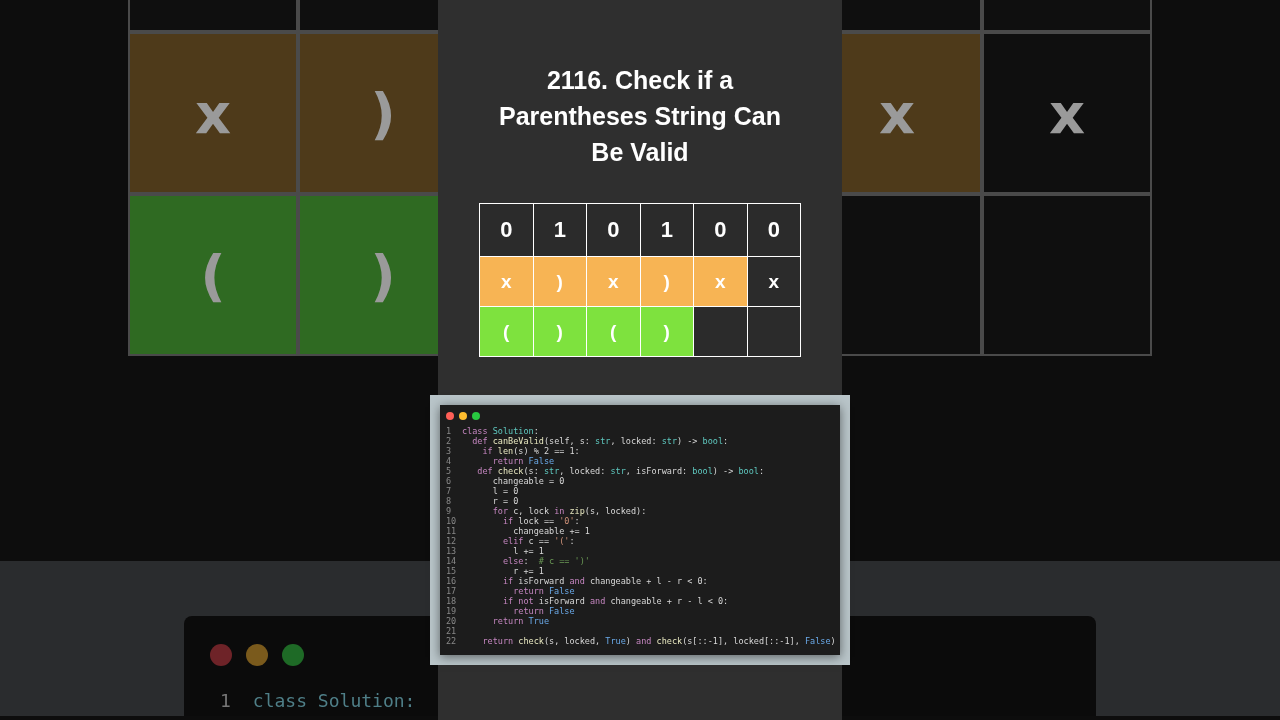 Image resolution: width=1280 pixels, height=720 pixels. I want to click on line-number: 19, so click(452, 611).